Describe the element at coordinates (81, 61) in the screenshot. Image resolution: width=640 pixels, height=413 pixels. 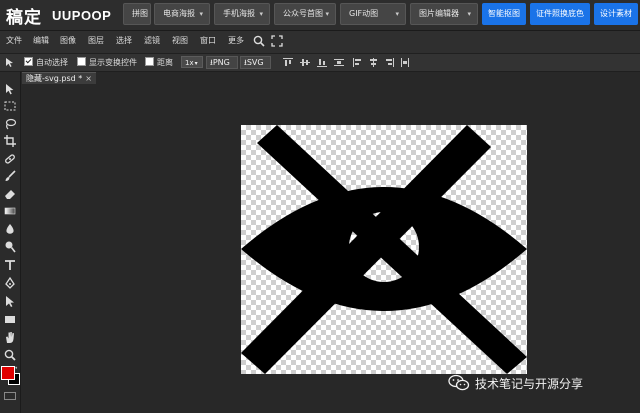
I see `show-transform-checkbox` at that location.